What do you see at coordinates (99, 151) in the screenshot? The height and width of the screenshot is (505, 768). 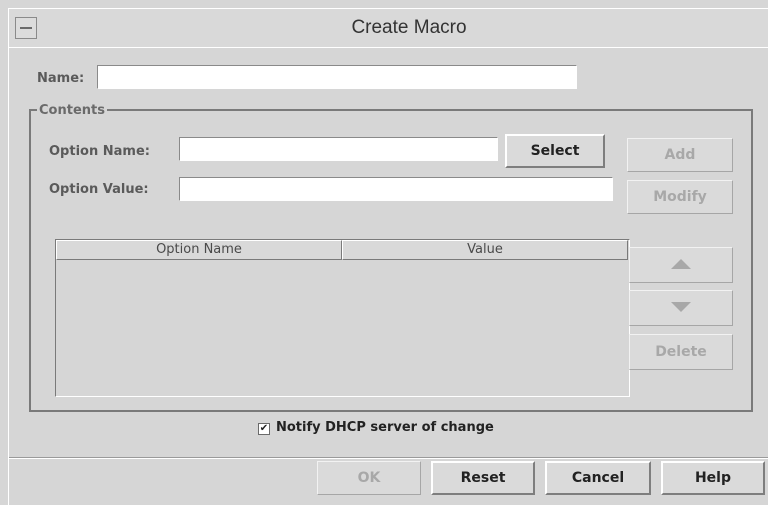 I see `option-name-label: Option Name:` at bounding box center [99, 151].